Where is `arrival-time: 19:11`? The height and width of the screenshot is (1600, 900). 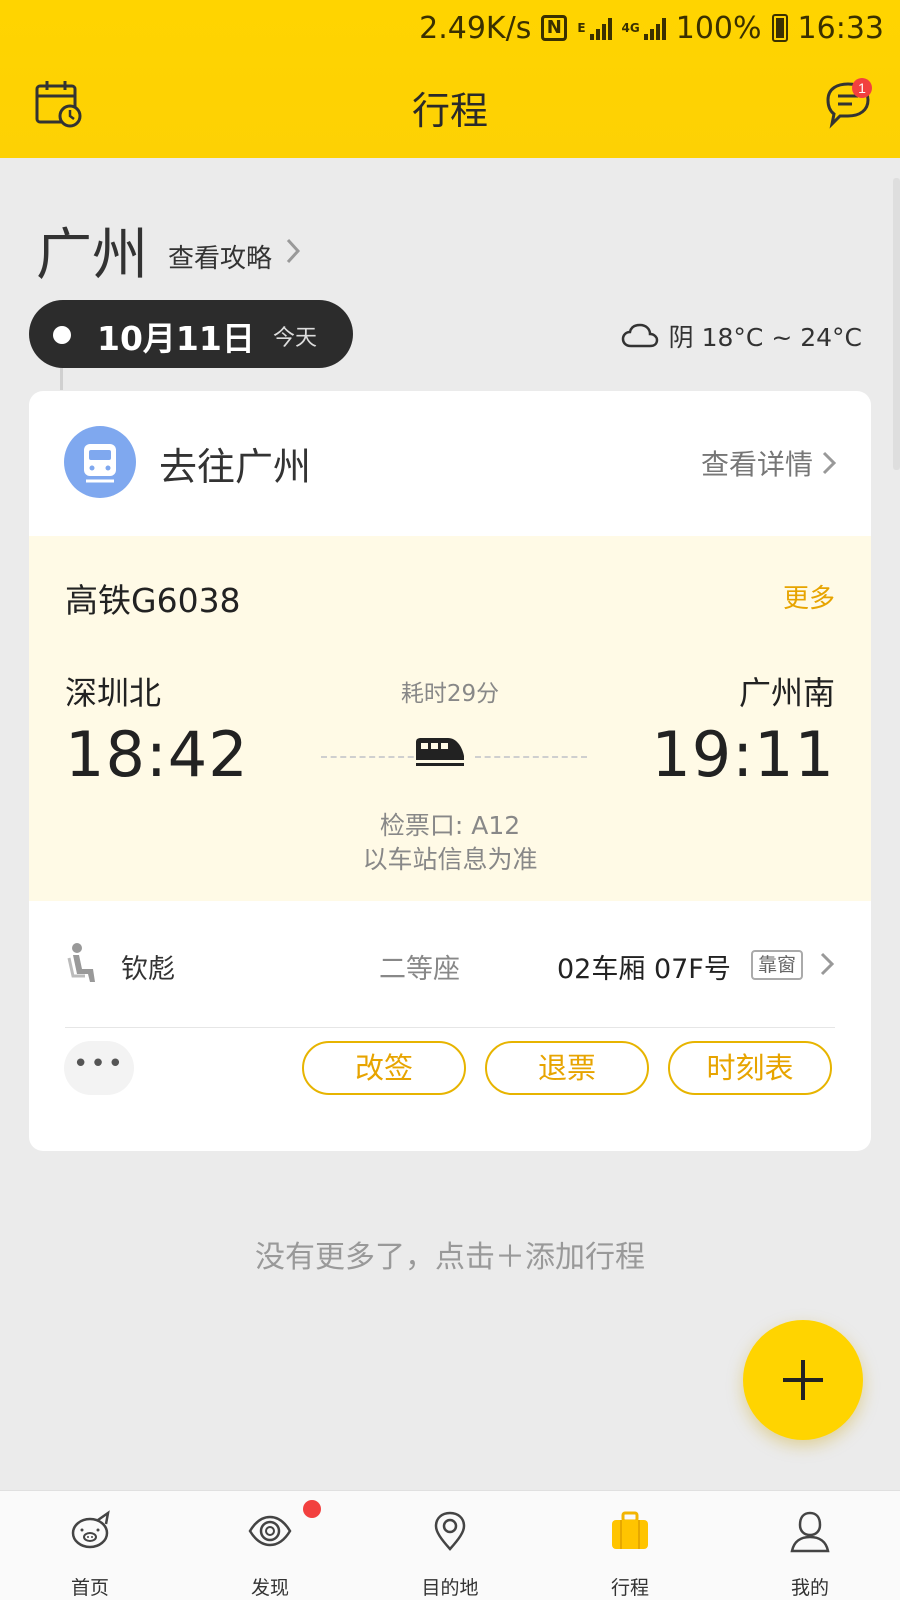
arrival-time: 19:11 is located at coordinates (743, 754).